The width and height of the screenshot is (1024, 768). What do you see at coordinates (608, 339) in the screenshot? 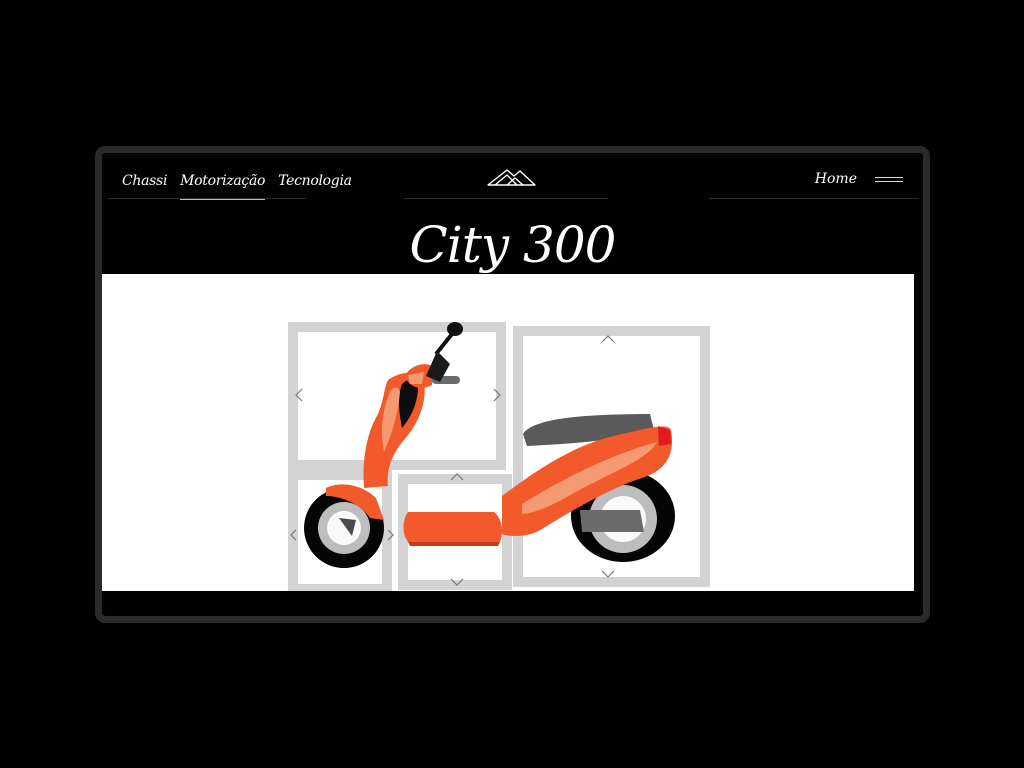
I see `tile-up-arrow` at bounding box center [608, 339].